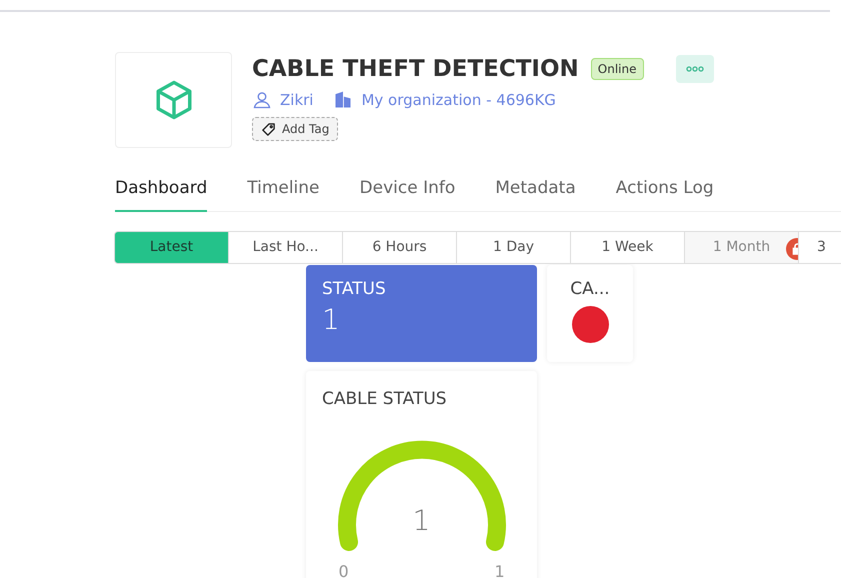 This screenshot has width=841, height=578. I want to click on organization-link: My organization - 4696KG, so click(458, 99).